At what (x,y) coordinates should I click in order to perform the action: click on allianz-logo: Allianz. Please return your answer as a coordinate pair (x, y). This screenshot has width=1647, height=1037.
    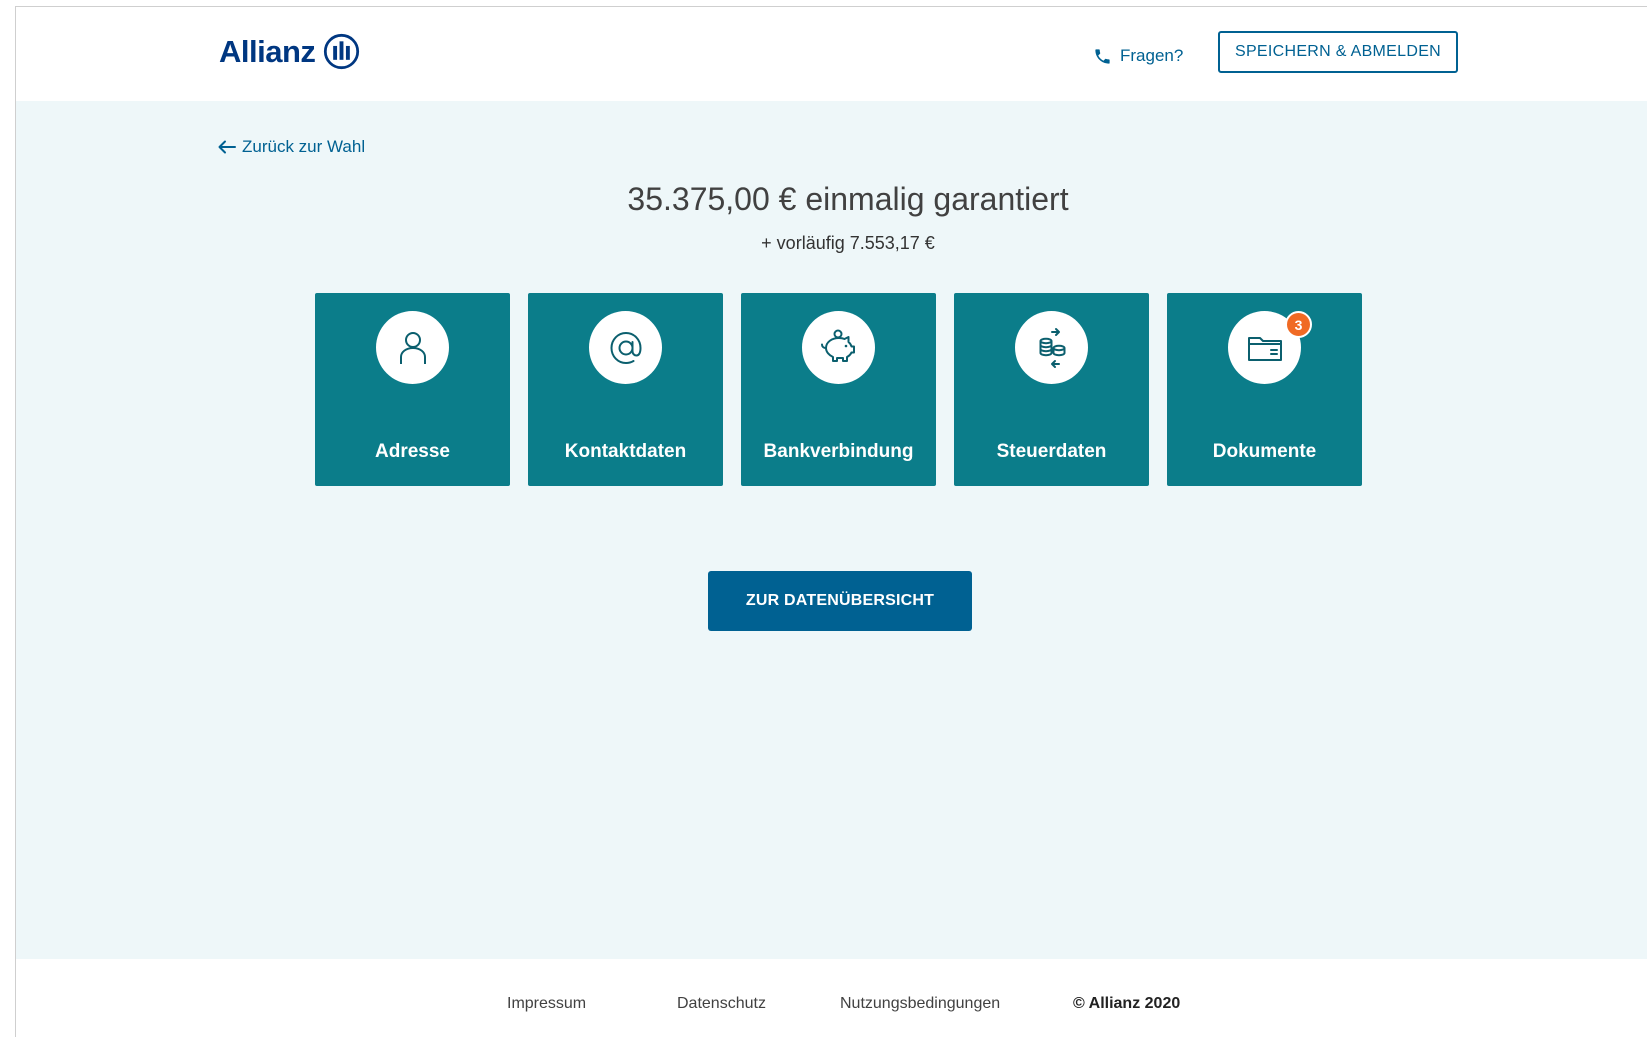
    Looking at the image, I should click on (289, 51).